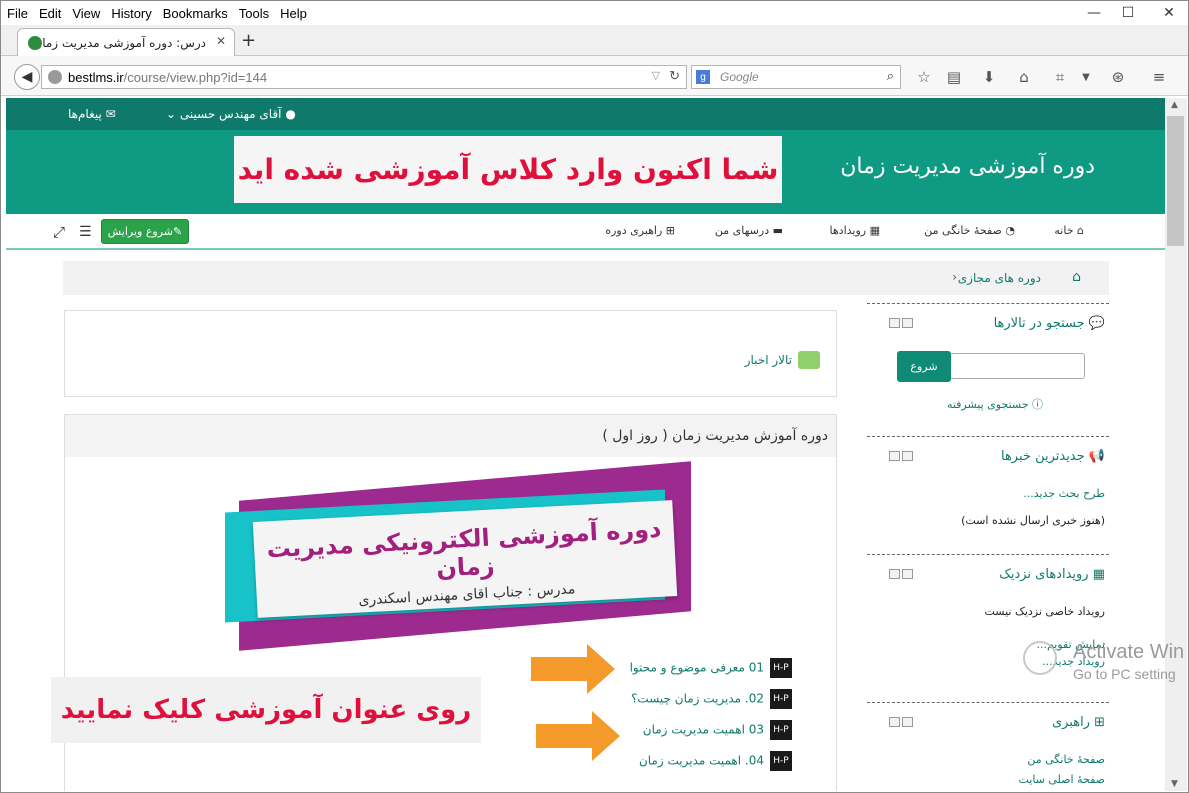 The image size is (1189, 793). I want to click on scroll-up-icon: ▲, so click(1174, 105).